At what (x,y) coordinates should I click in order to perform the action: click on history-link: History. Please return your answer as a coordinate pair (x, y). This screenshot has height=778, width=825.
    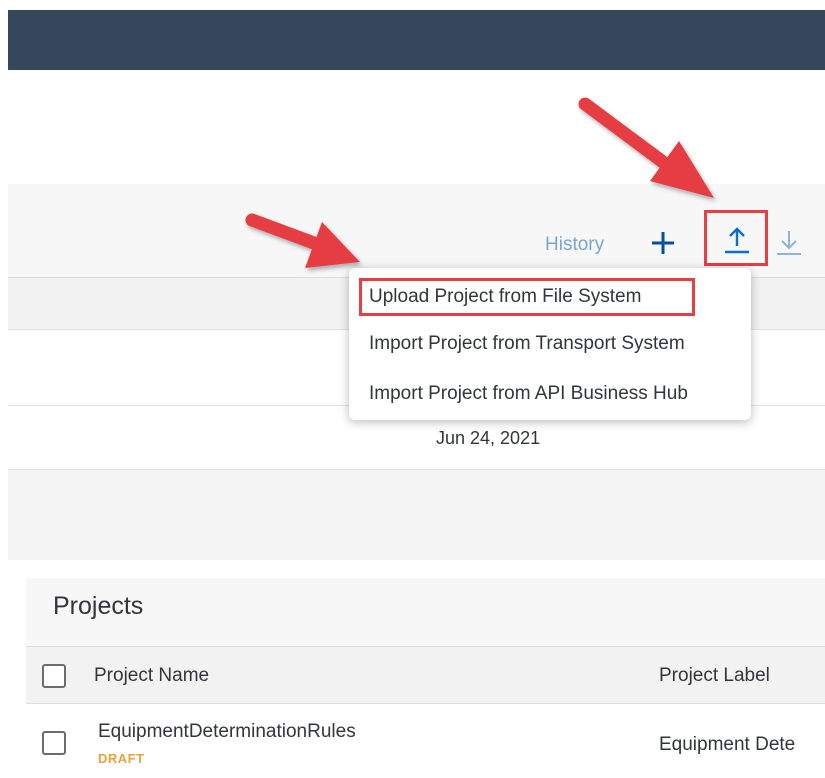
    Looking at the image, I should click on (574, 245).